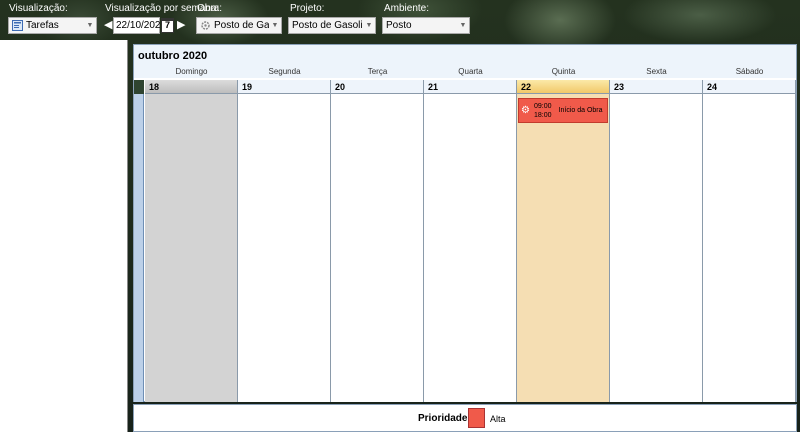 The height and width of the screenshot is (432, 800). I want to click on gear-icon: ⚙, so click(525, 110).